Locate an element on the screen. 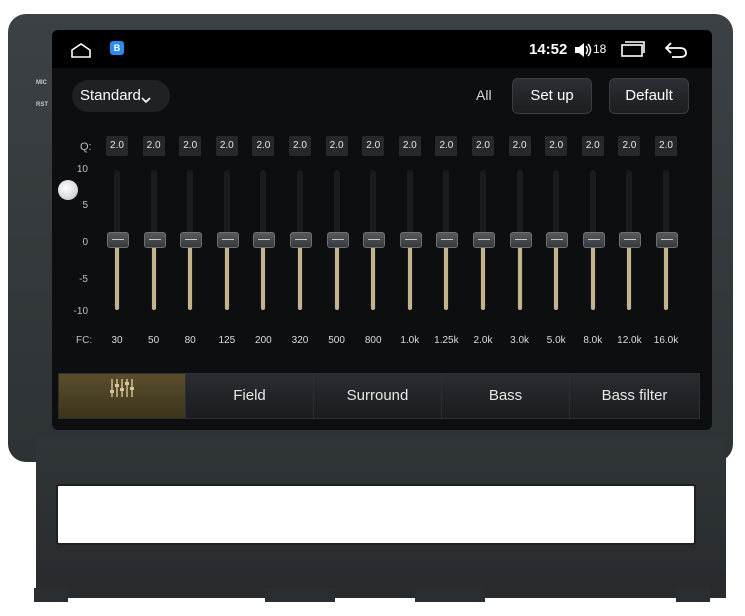 The width and height of the screenshot is (745, 616). all-toggle: All is located at coordinates (484, 95).